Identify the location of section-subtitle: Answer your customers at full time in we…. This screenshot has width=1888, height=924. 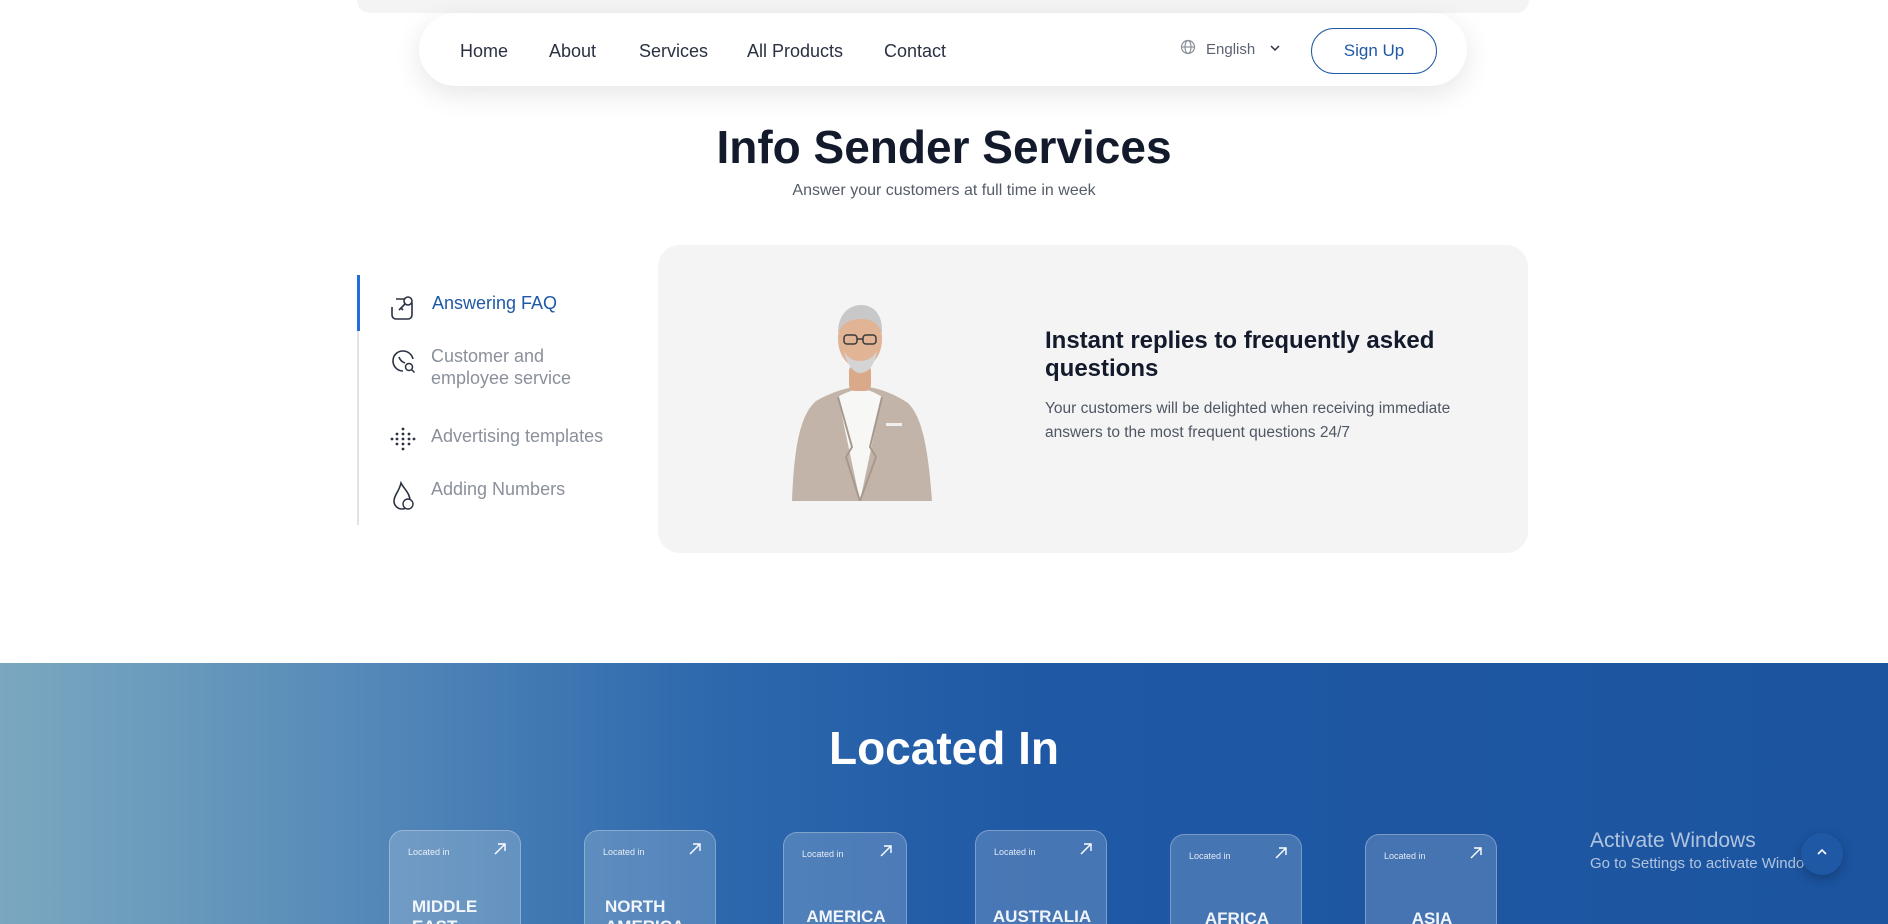
(944, 190).